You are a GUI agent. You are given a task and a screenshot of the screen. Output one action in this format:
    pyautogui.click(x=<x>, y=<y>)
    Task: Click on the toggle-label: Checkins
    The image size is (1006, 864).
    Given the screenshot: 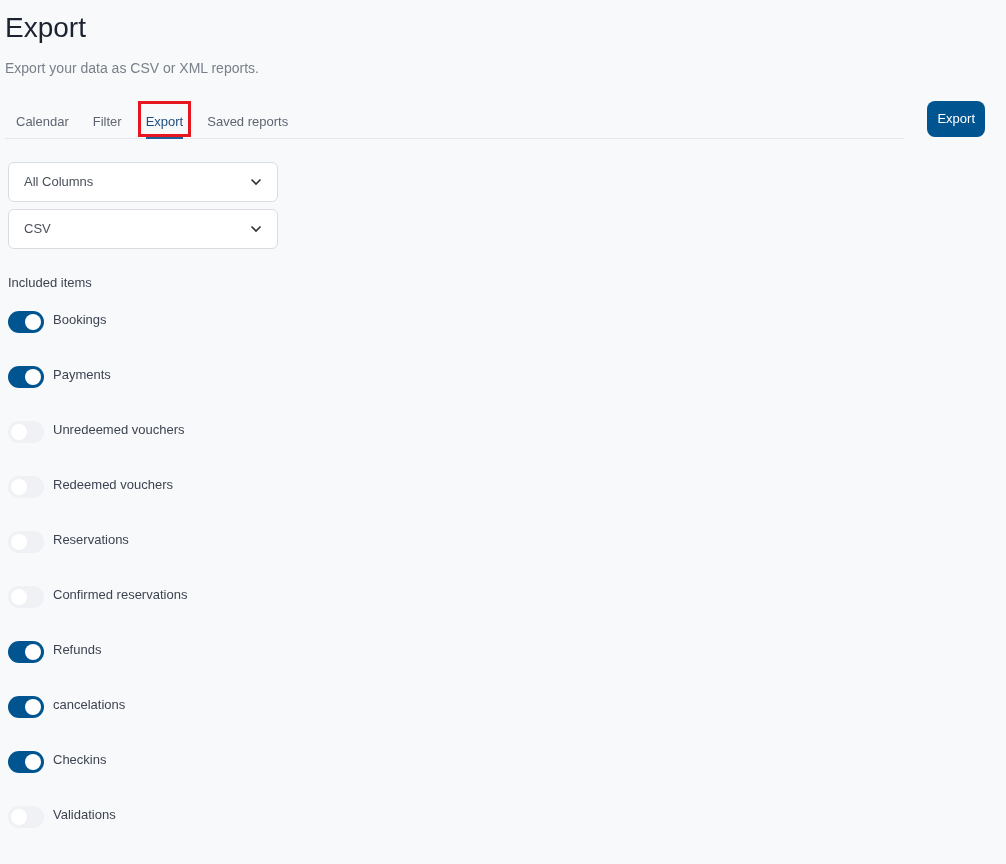 What is the action you would take?
    pyautogui.click(x=80, y=759)
    